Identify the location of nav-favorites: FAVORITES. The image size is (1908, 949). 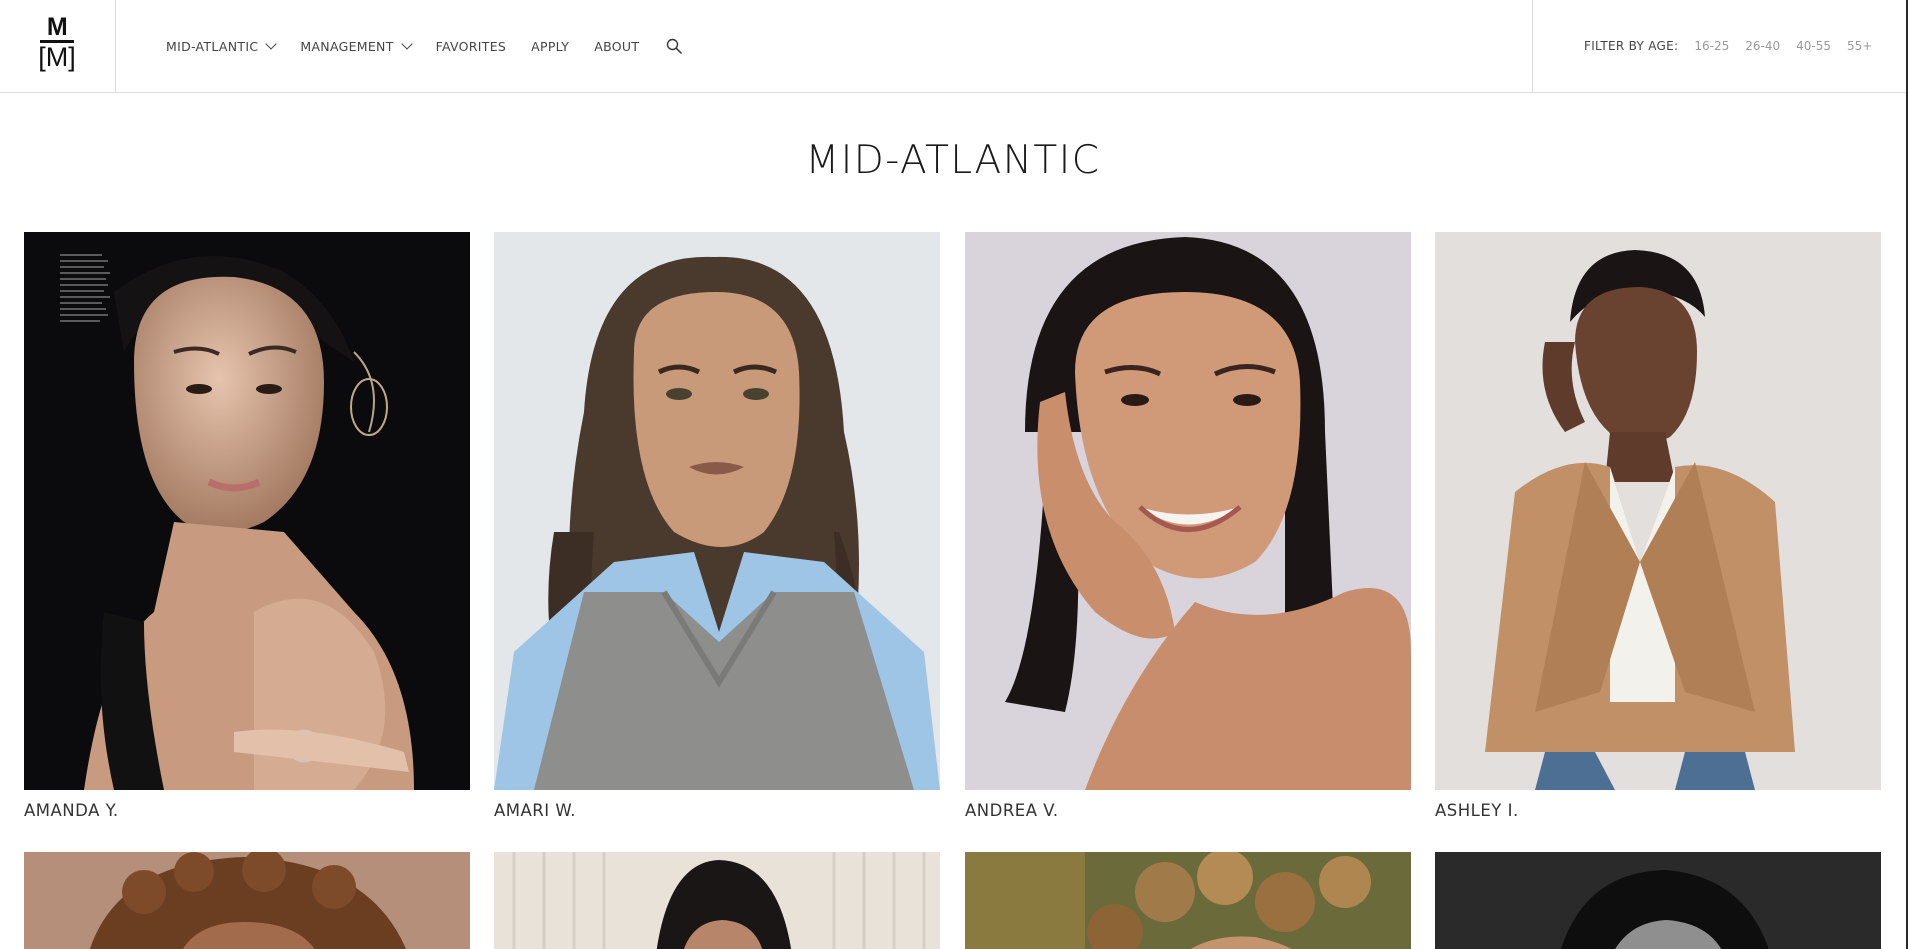
(471, 46).